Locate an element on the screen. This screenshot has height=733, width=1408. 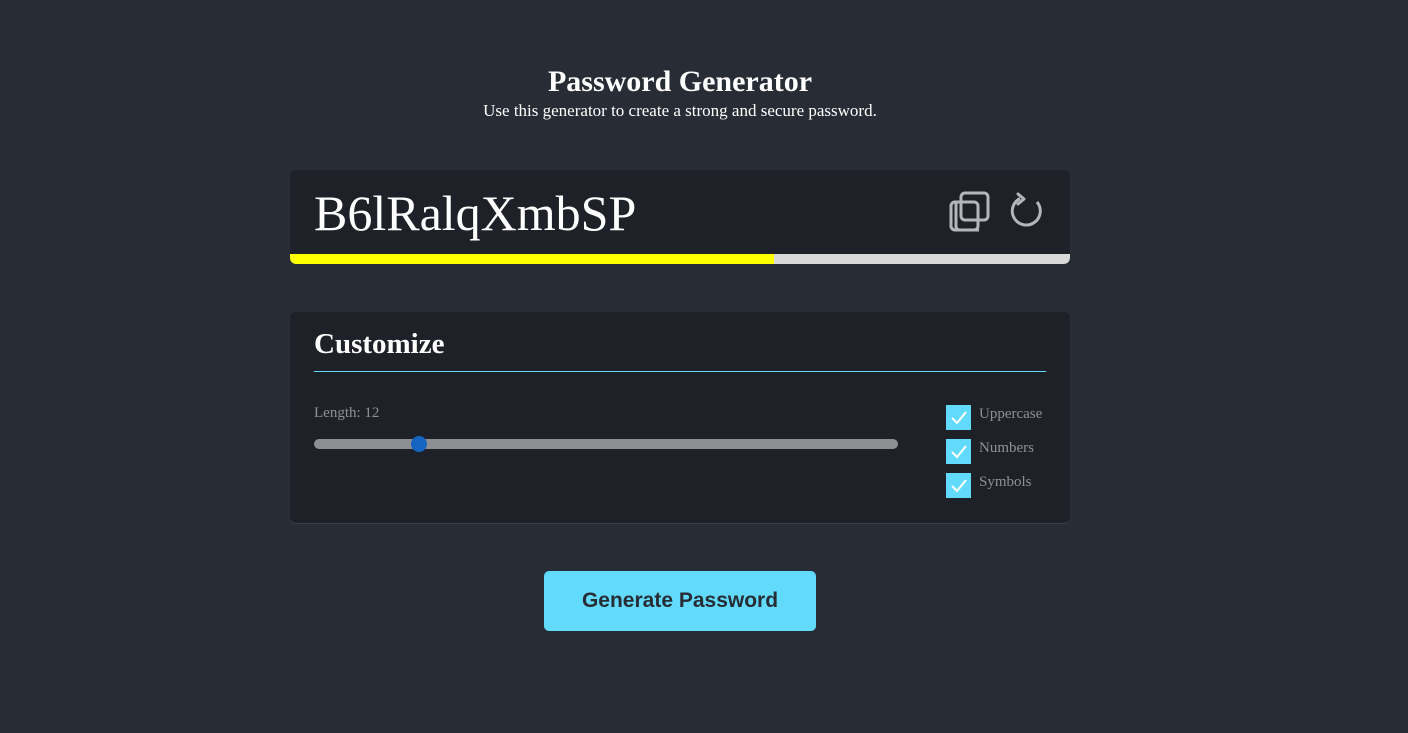
symbols-checkbox is located at coordinates (958, 485).